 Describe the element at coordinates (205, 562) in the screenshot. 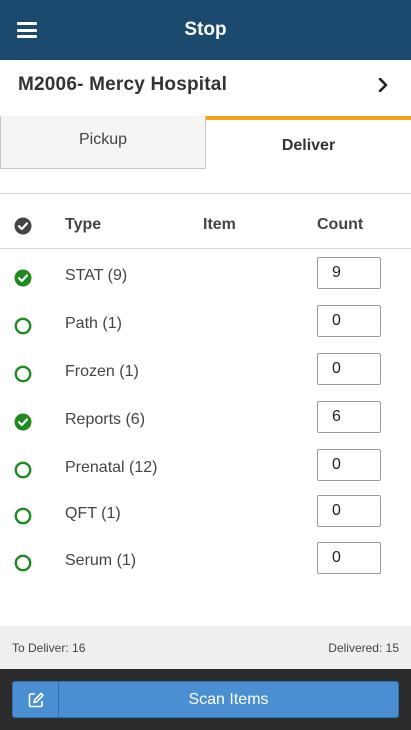

I see `table-row: Serum (1)` at that location.